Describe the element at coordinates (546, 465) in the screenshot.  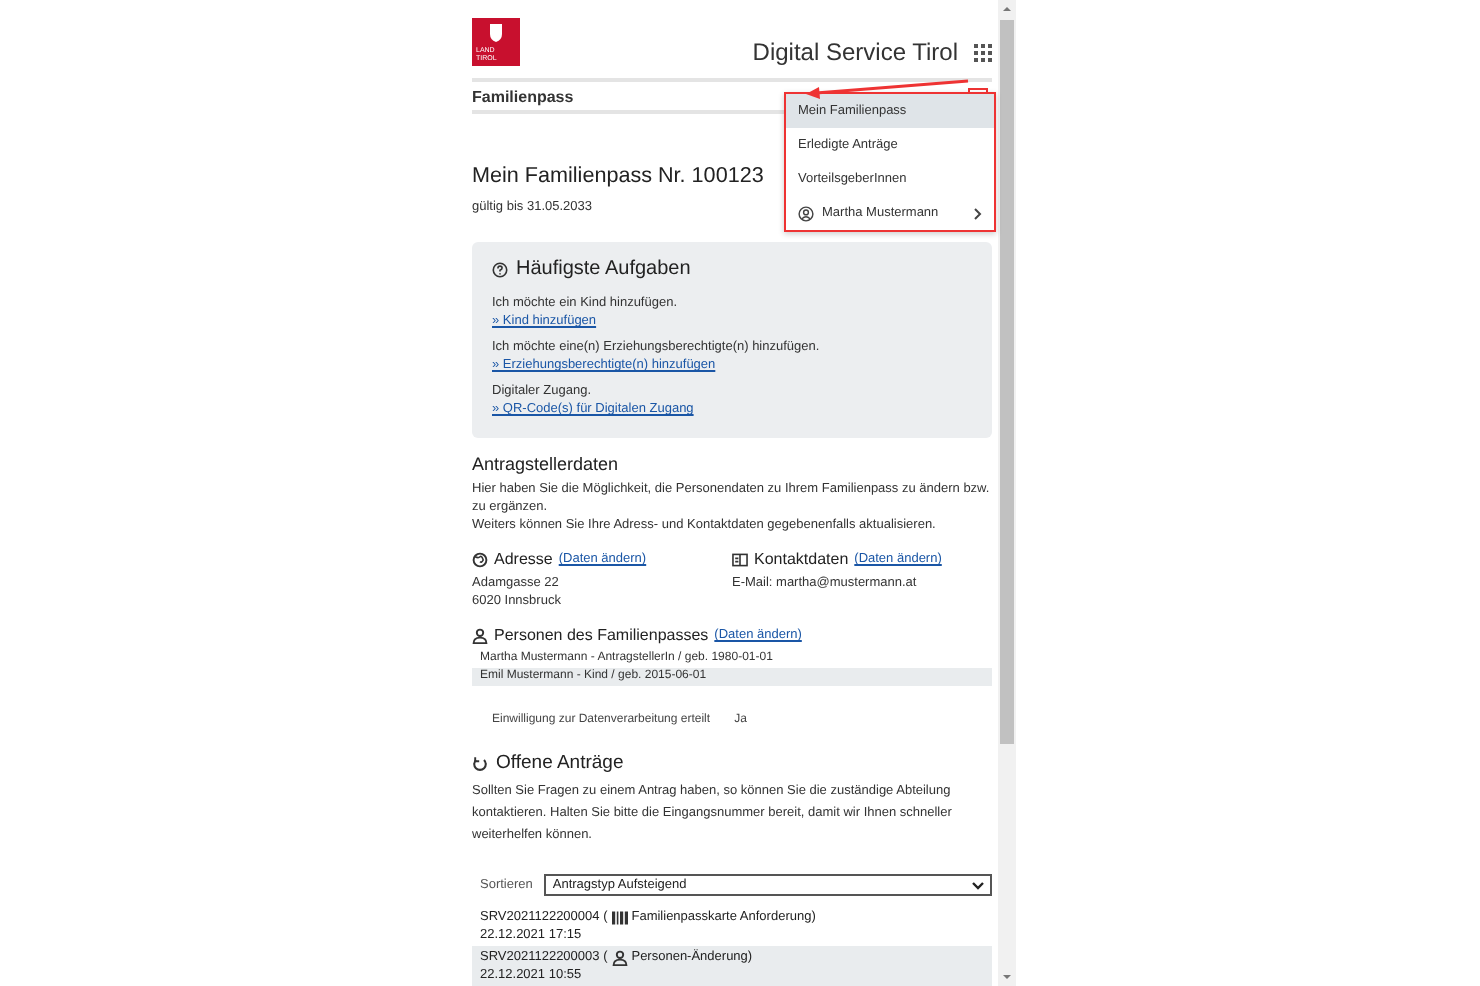
I see `section-title: Antragstellerdaten` at that location.